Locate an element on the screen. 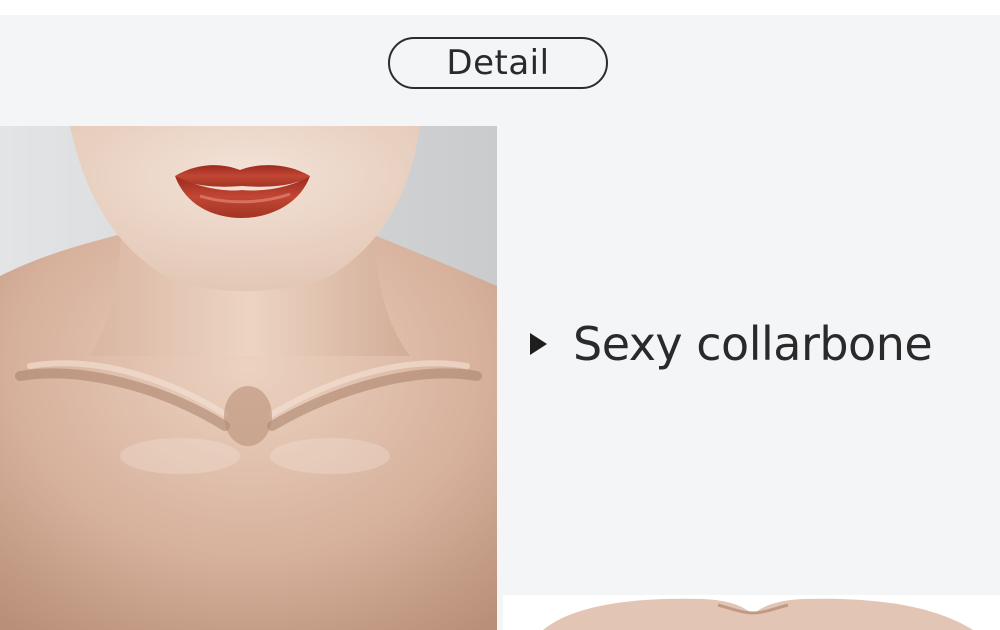  feature-label: Sexy collarbone is located at coordinates (753, 344).